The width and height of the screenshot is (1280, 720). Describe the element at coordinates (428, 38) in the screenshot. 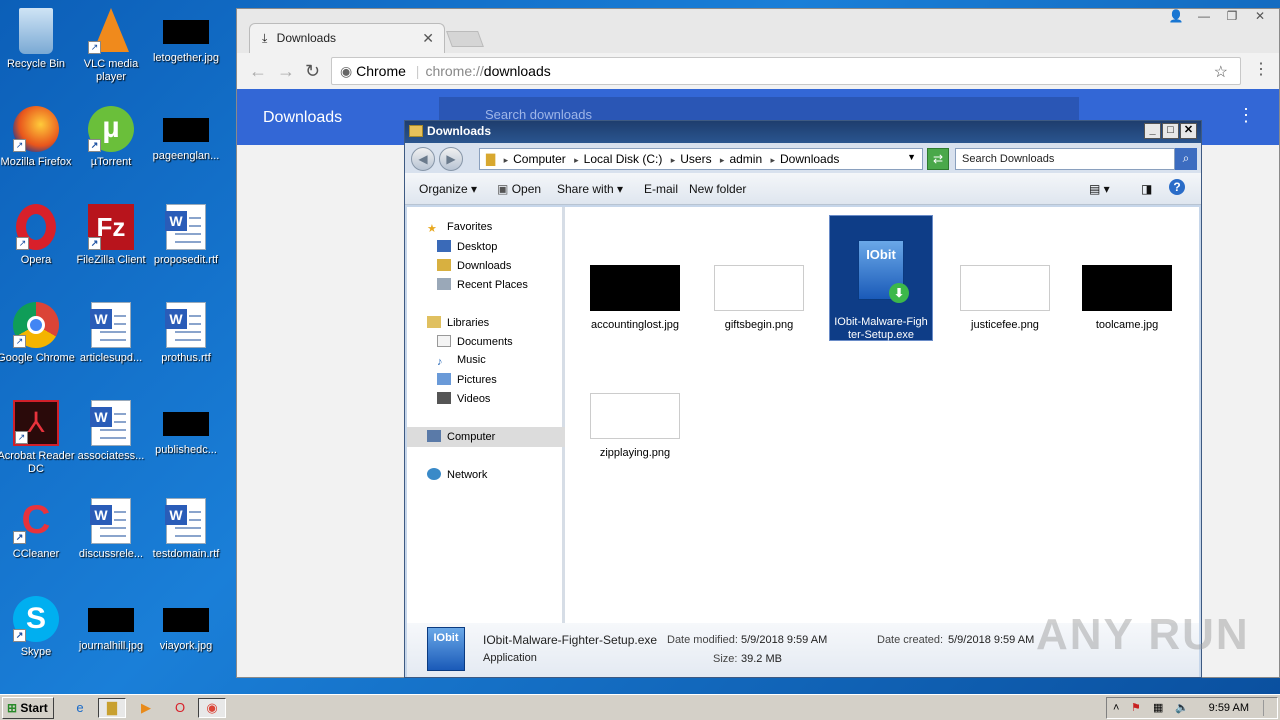

I see `close-tab-icon: ✕` at that location.